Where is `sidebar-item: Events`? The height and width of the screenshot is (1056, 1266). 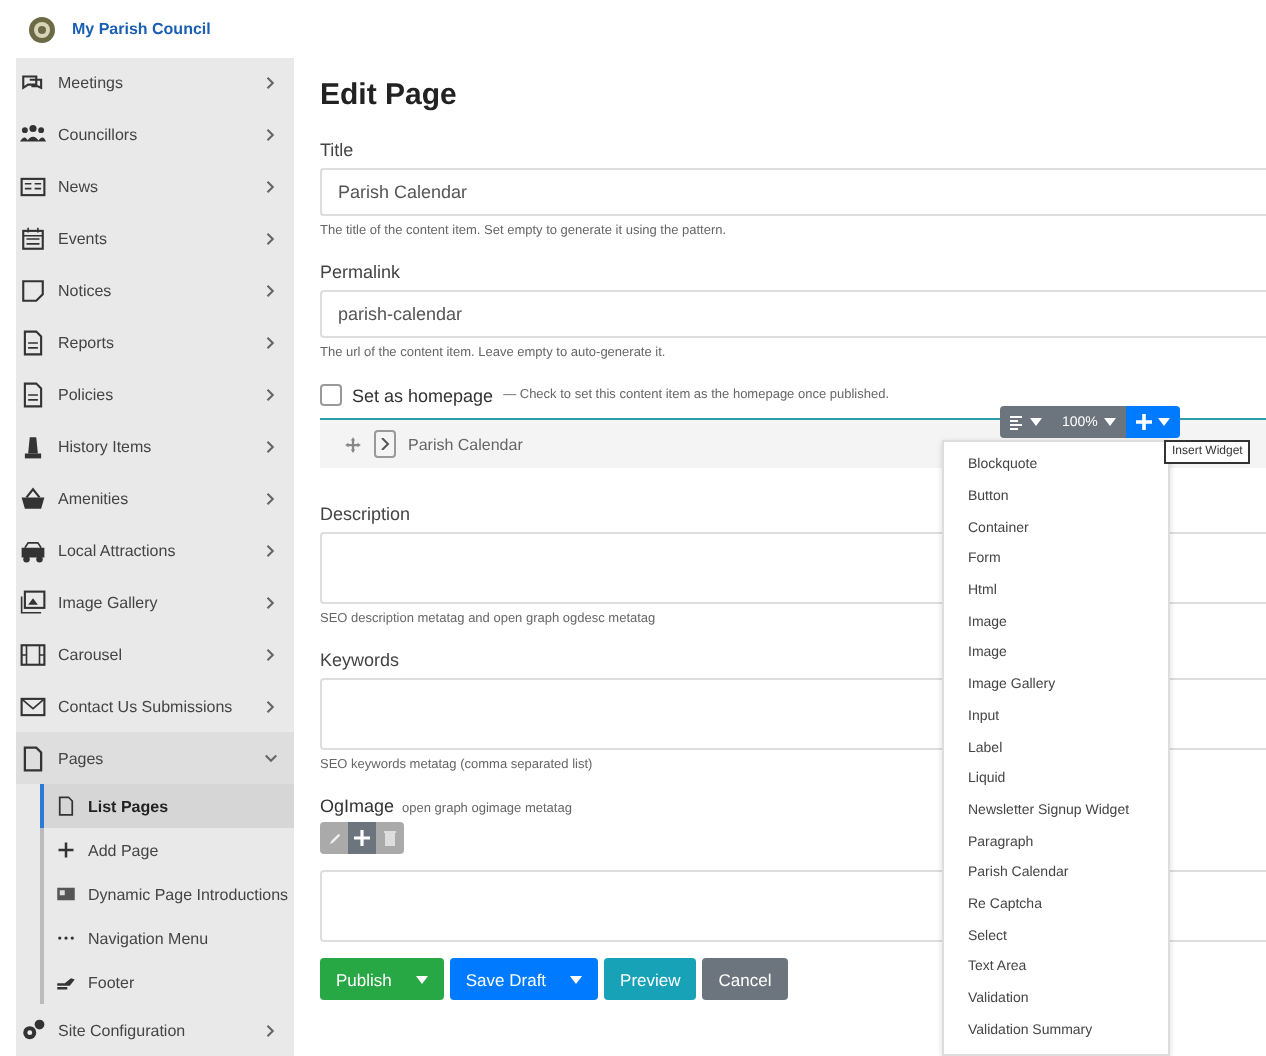 sidebar-item: Events is located at coordinates (155, 239).